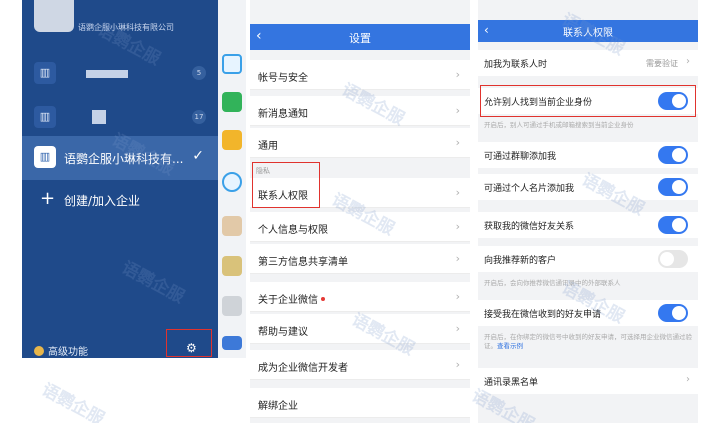 The width and height of the screenshot is (720, 423). What do you see at coordinates (360, 365) in the screenshot?
I see `settings-item-developer: 成为企业微信开发者 ›` at bounding box center [360, 365].